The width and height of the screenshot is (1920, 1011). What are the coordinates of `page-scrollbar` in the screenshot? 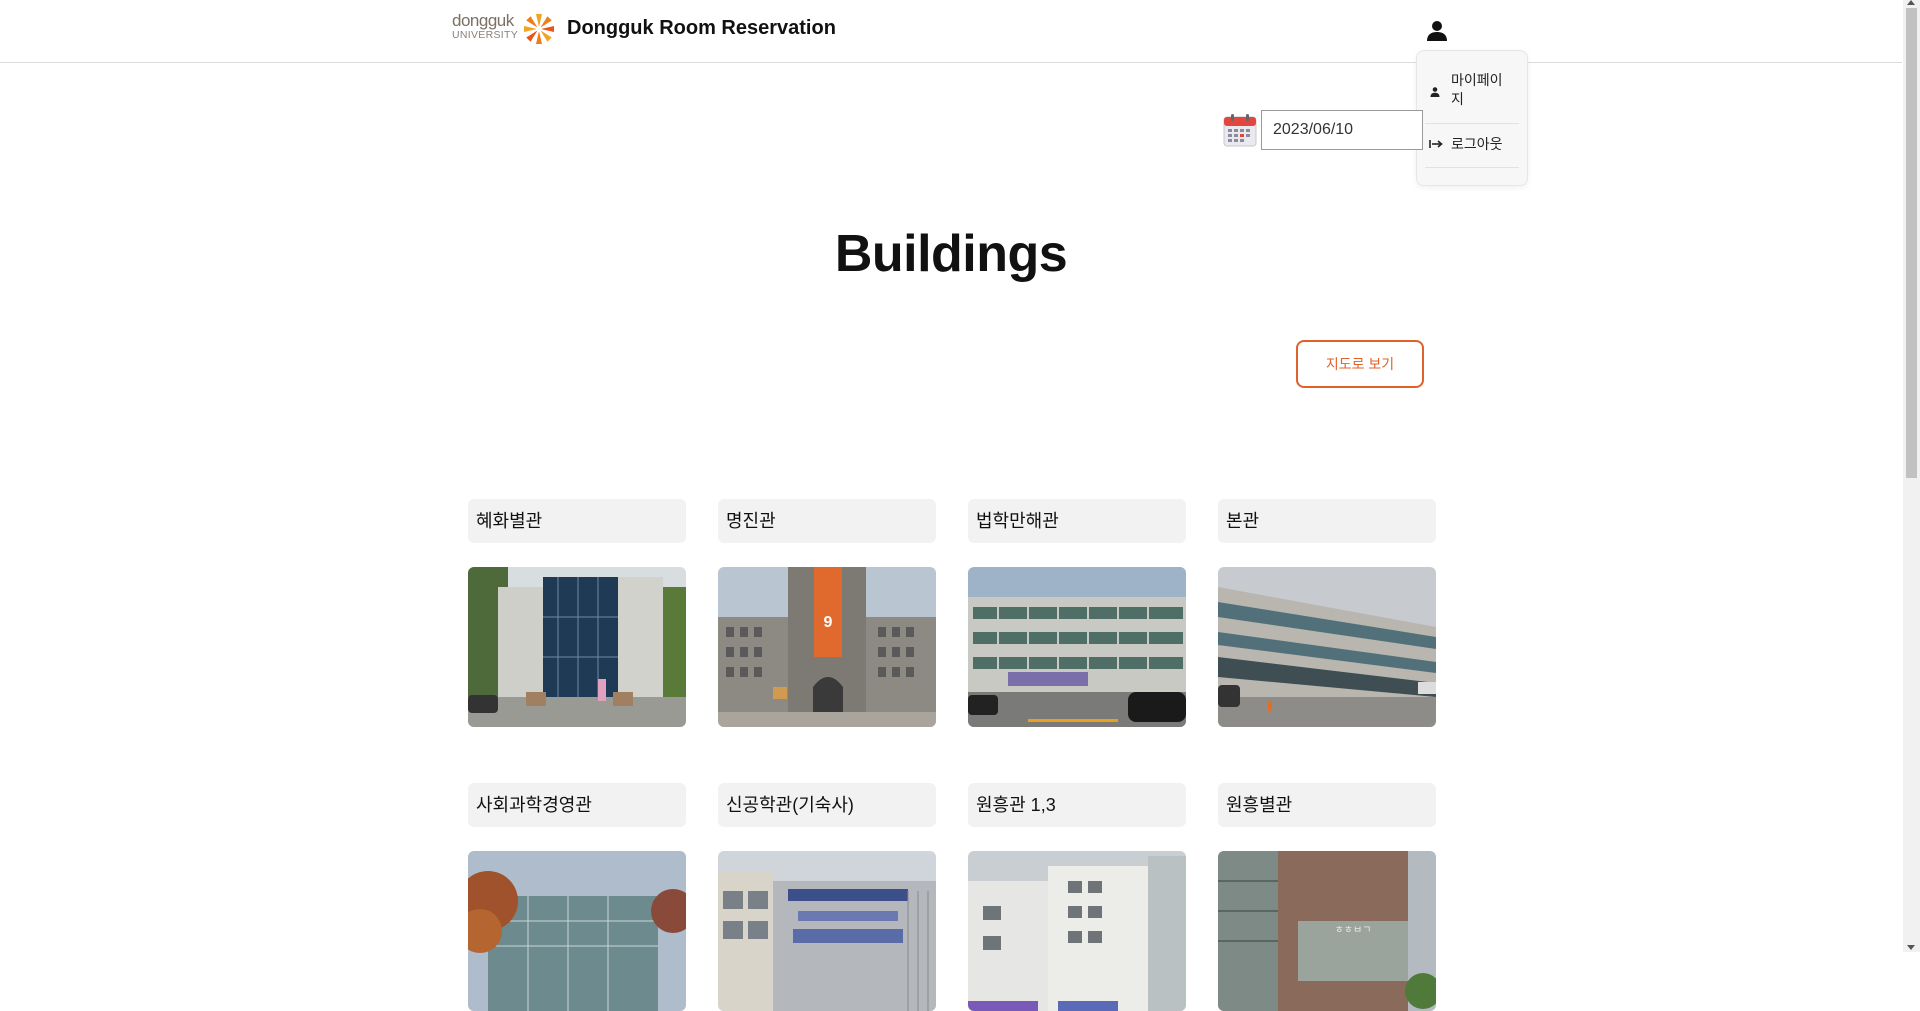 It's located at (1911, 476).